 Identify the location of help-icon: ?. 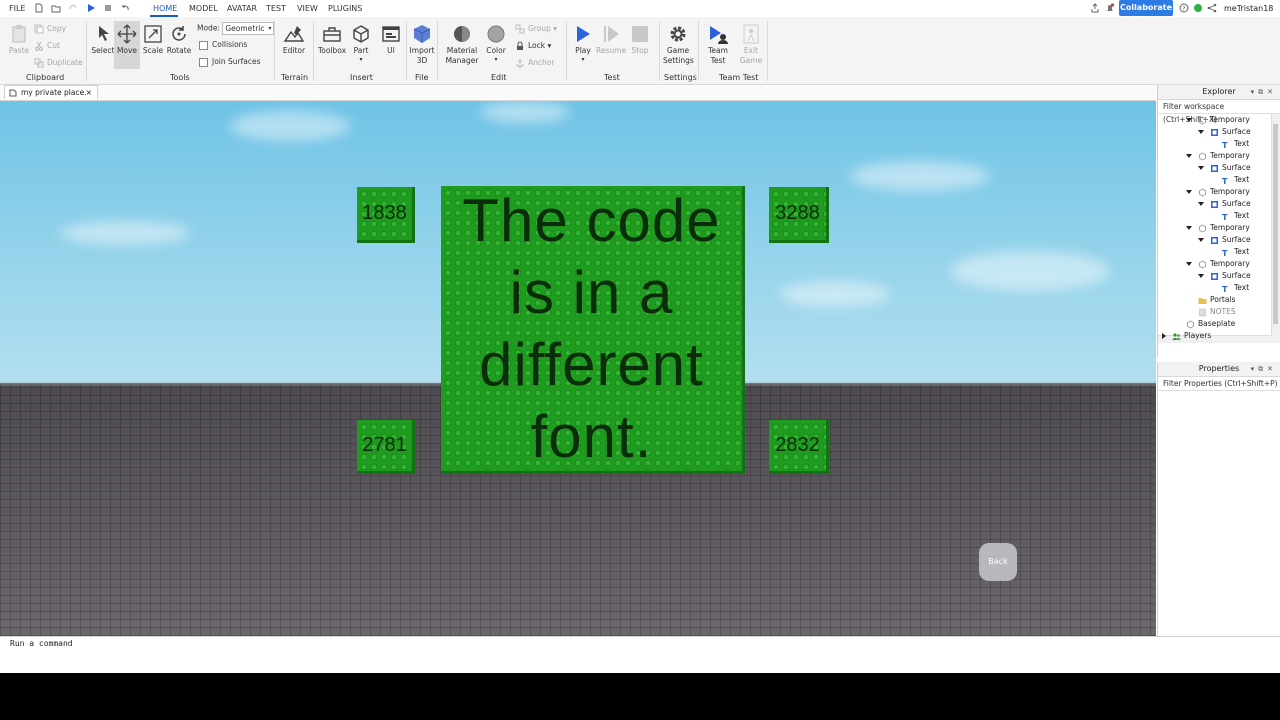
(1184, 8).